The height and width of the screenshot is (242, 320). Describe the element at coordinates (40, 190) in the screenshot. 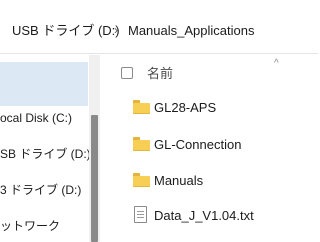

I see `nav-item-usb-drive-2: 3 ドライブ (D:)` at that location.